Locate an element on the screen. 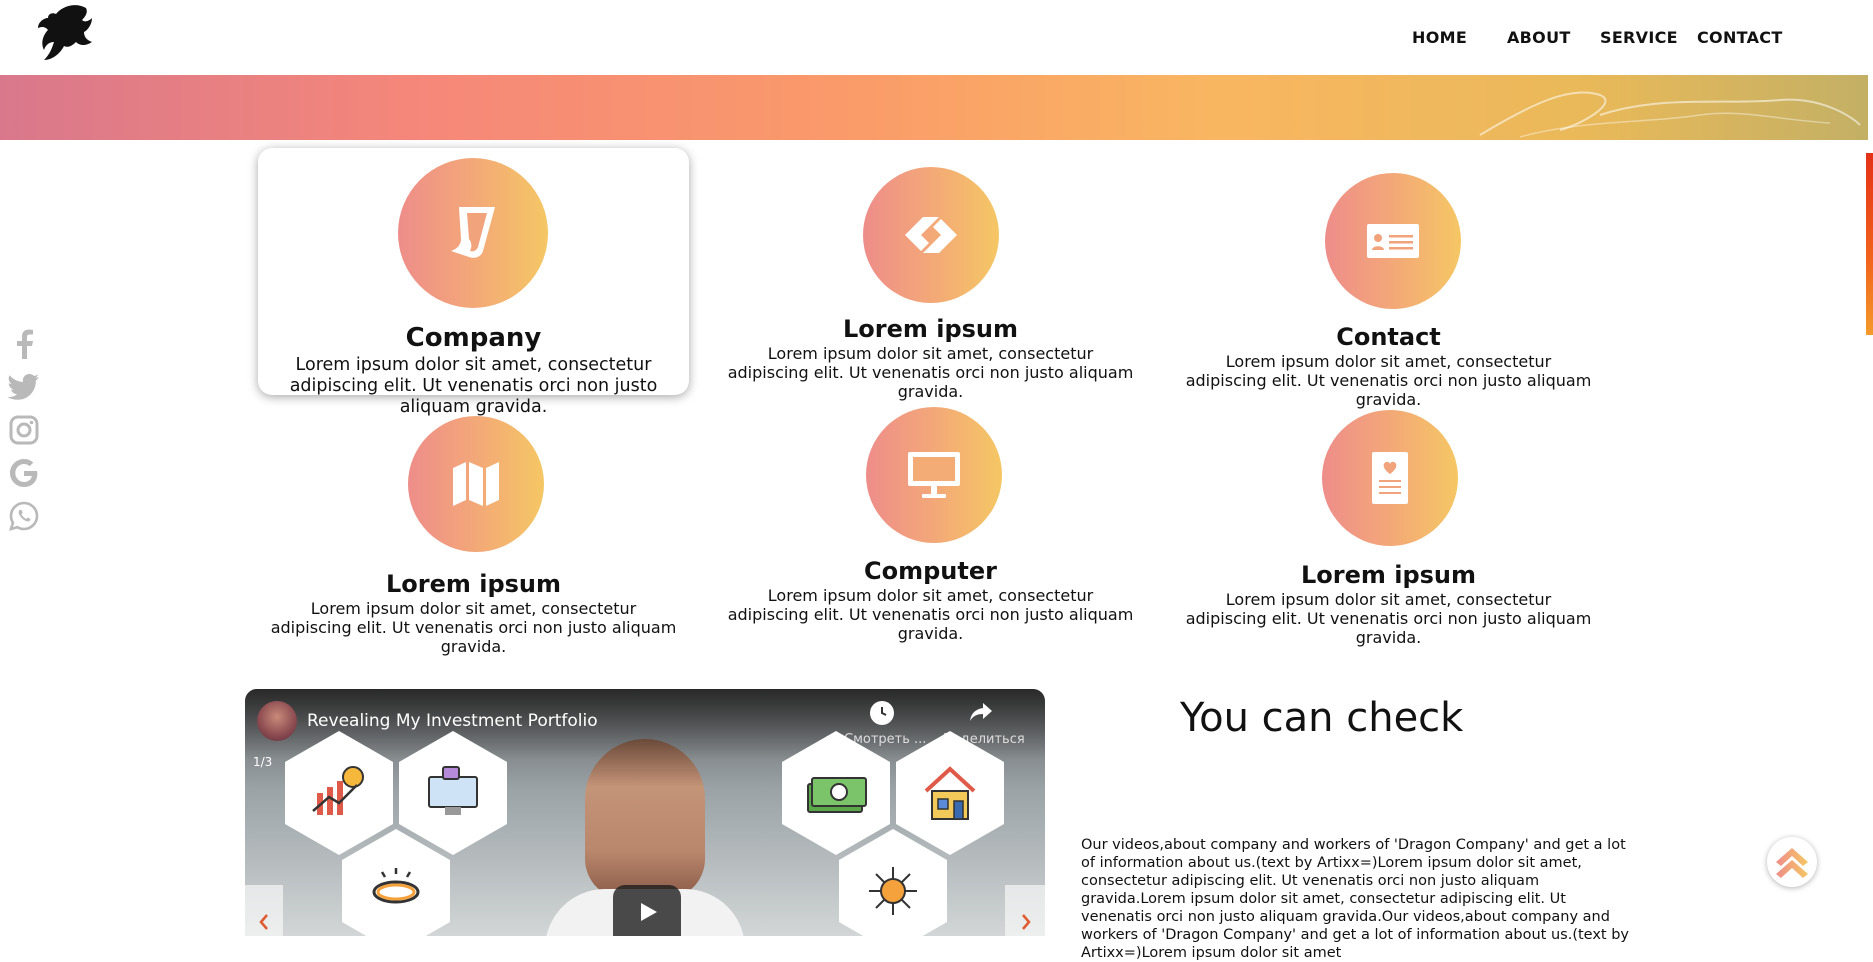  clock-icon is located at coordinates (882, 713).